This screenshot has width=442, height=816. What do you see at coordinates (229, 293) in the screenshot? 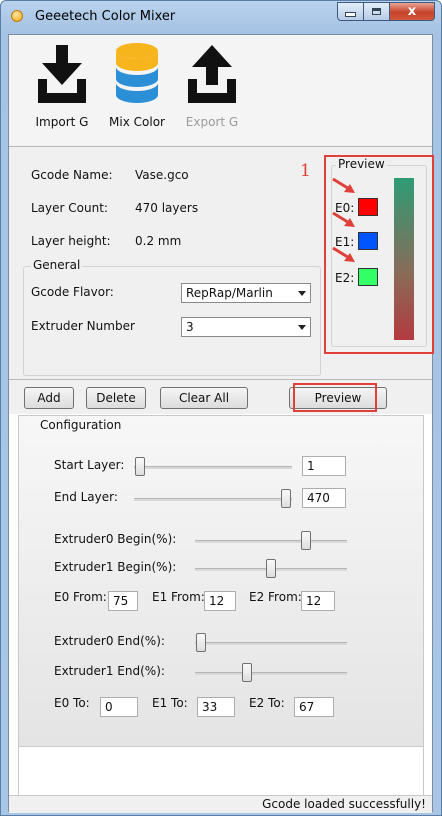
I see `gcode-flavor-value: RepRap/Marlin` at bounding box center [229, 293].